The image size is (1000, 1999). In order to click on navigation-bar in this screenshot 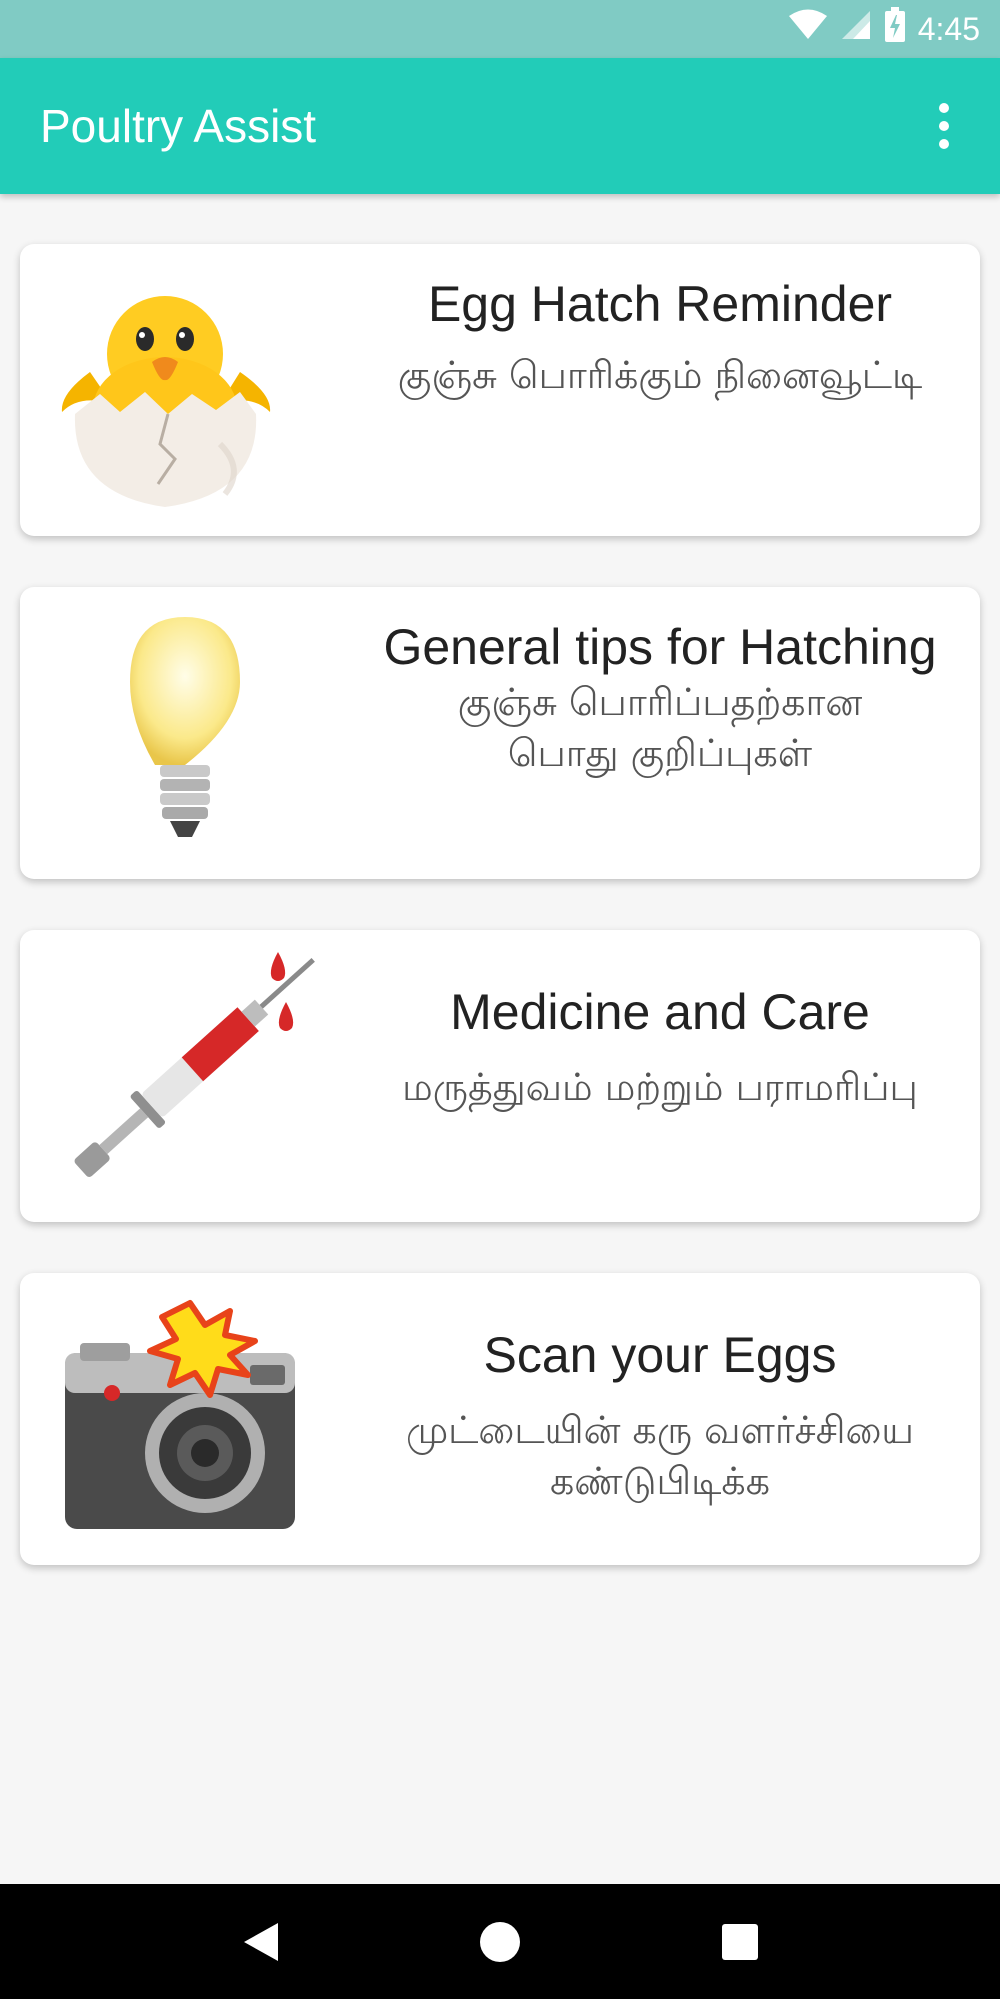, I will do `click(500, 1941)`.